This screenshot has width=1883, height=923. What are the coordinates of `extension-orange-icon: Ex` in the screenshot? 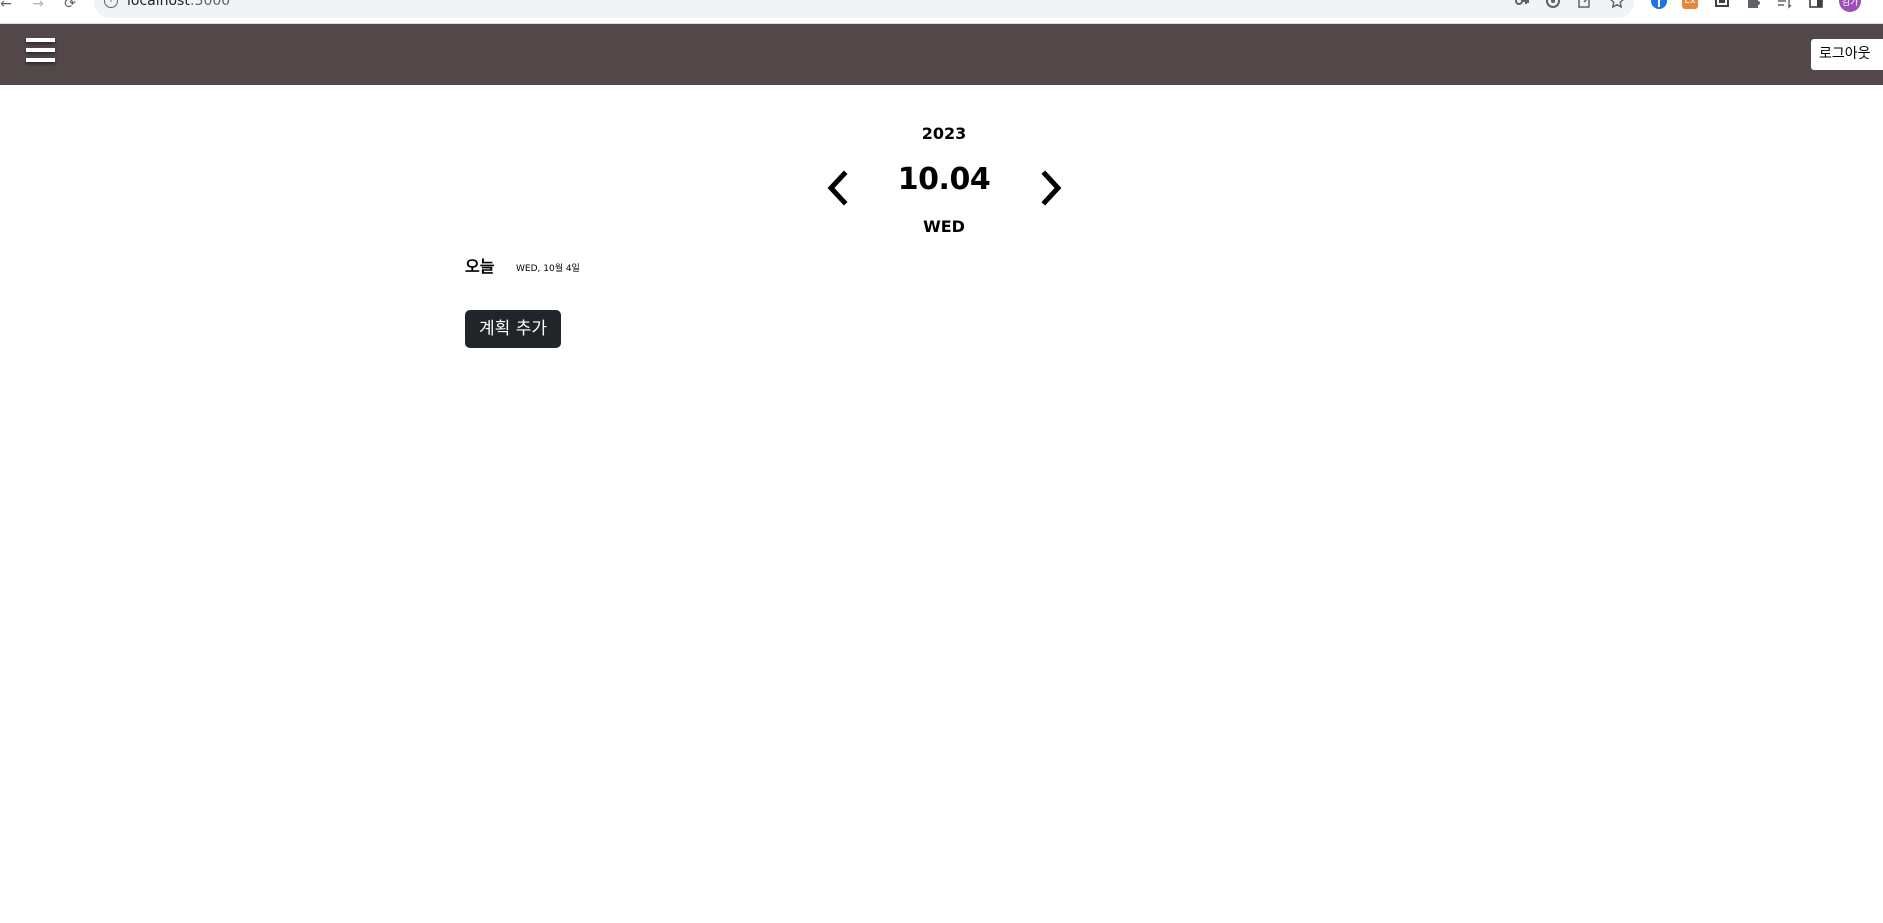 It's located at (1690, 4).